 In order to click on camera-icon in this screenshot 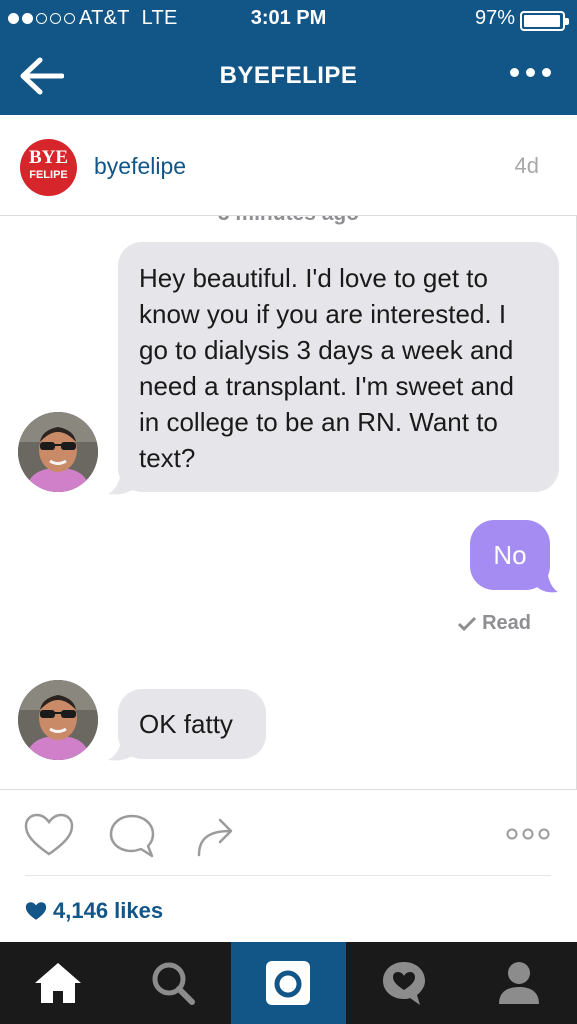, I will do `click(288, 983)`.